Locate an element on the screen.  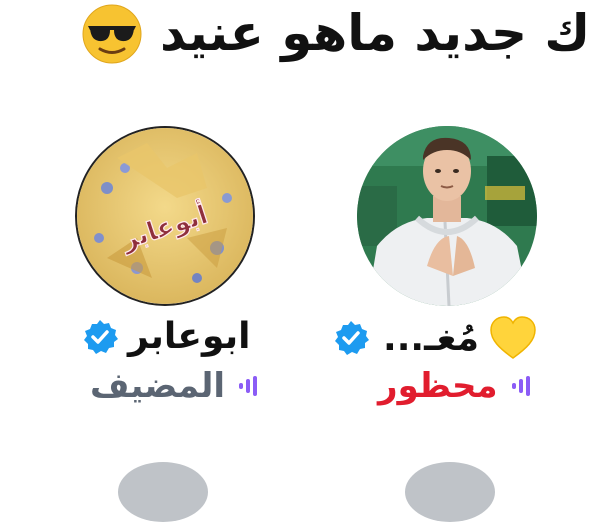
title-text: ك جديد ماهو عنيد is located at coordinates (375, 33).